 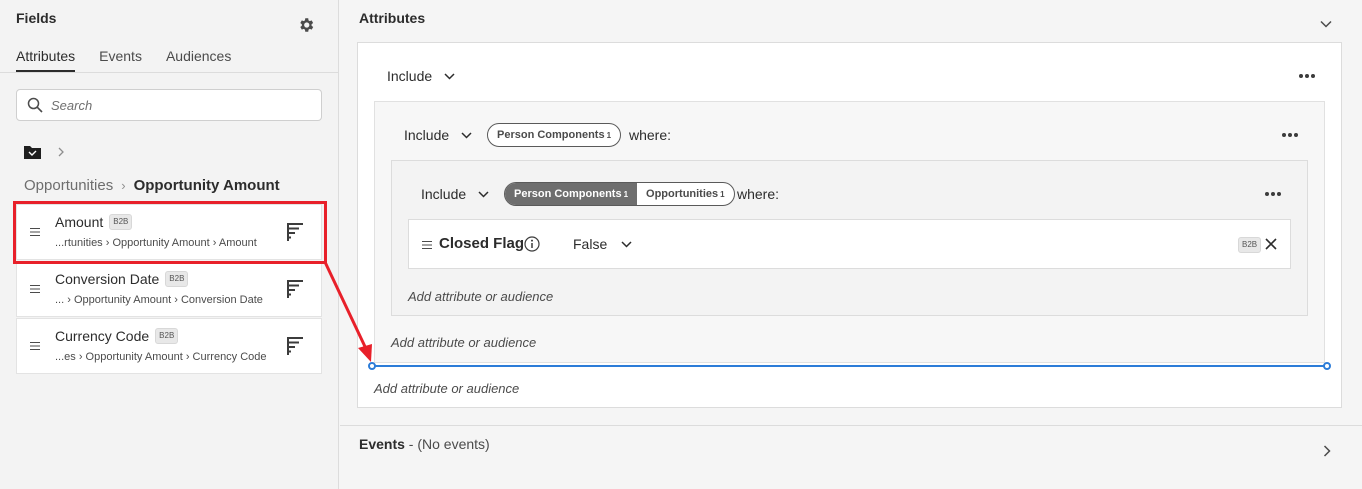 I want to click on search-icon, so click(x=35, y=105).